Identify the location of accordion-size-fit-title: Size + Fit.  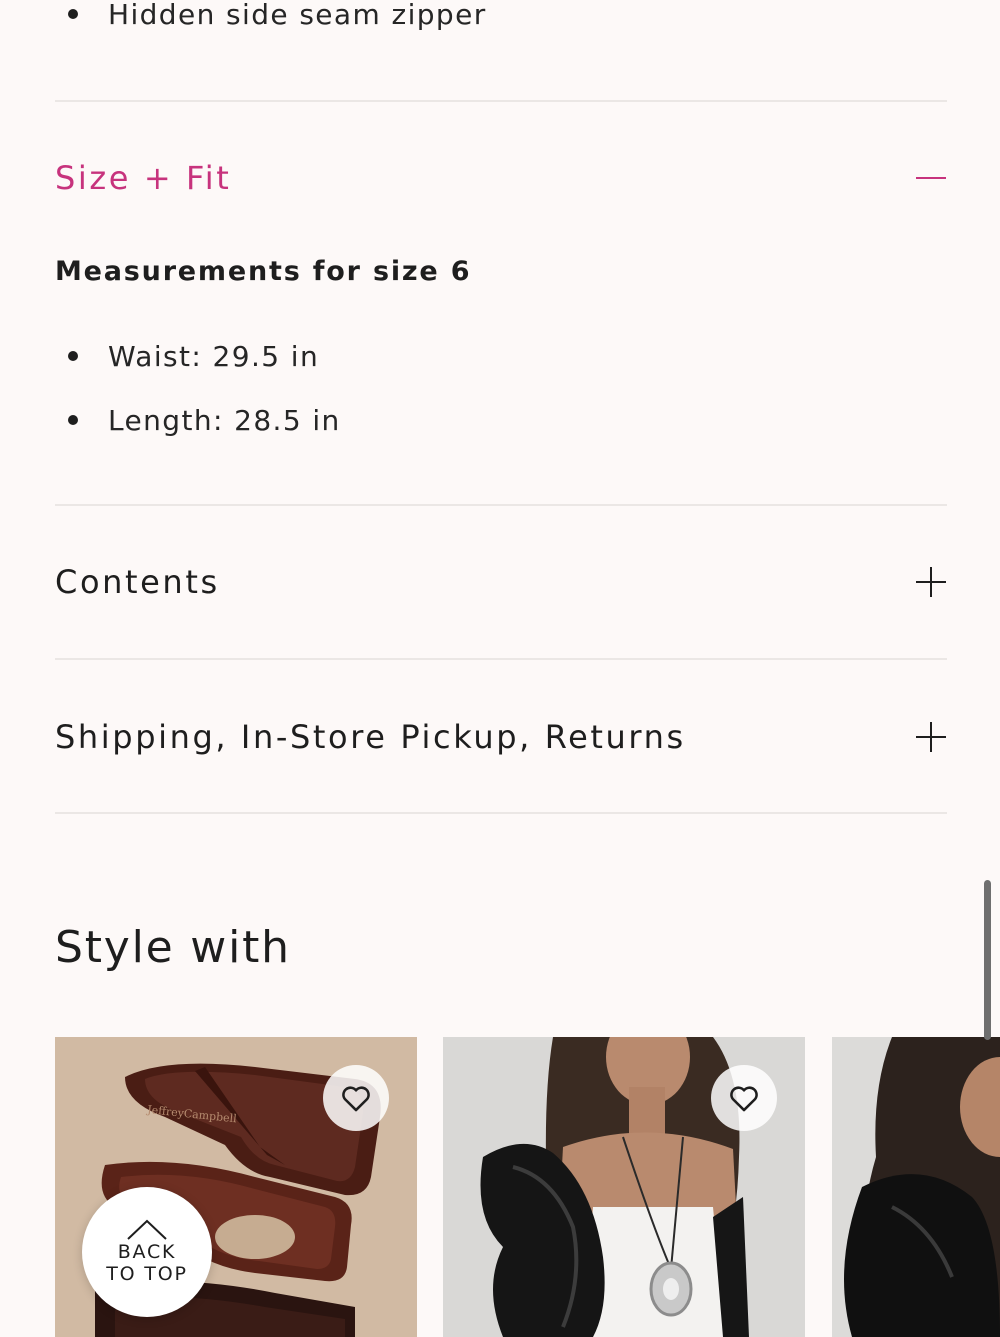
(143, 178).